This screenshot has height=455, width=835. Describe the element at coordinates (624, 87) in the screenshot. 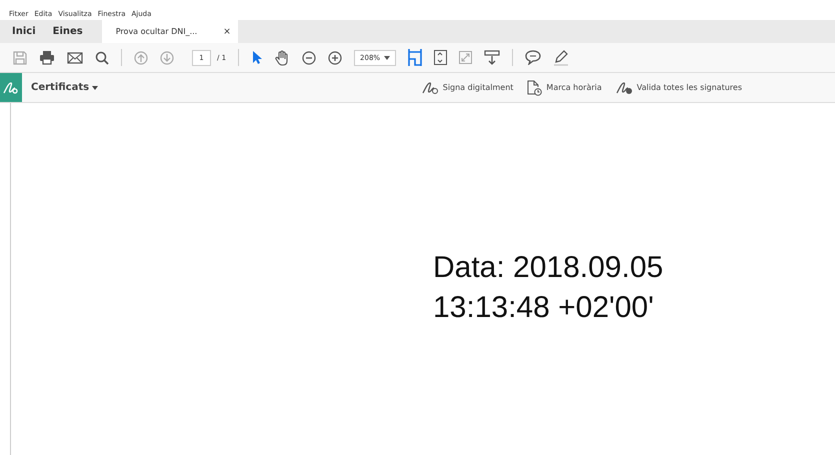

I see `signature-check-icon` at that location.